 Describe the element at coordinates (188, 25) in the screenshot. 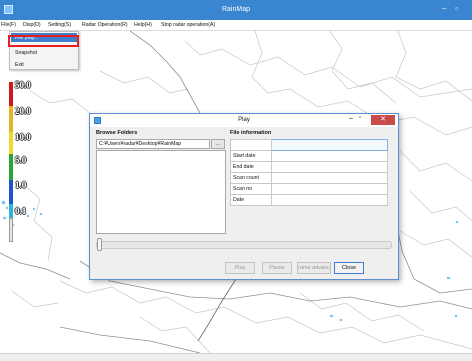

I see `menu-stop-radar-operation: Stop radar operation(A)` at that location.